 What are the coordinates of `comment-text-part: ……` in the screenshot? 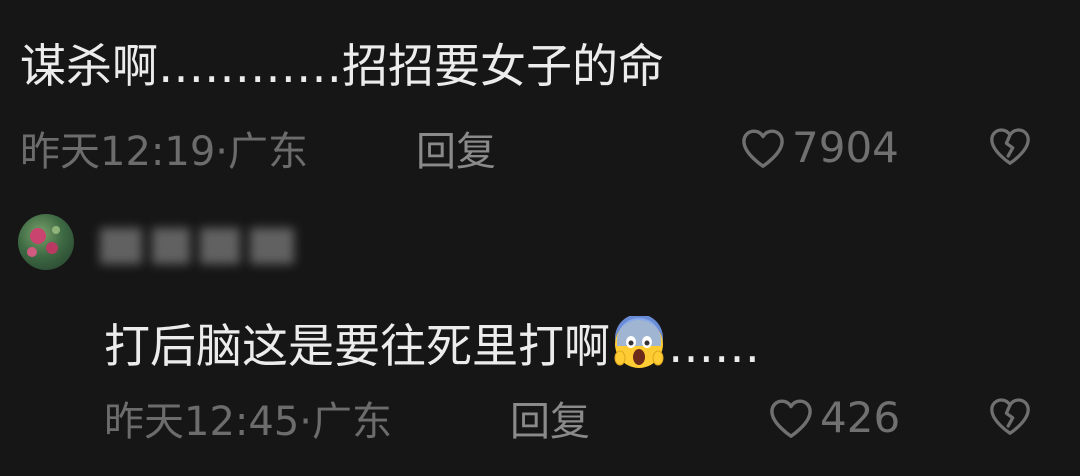 It's located at (714, 346).